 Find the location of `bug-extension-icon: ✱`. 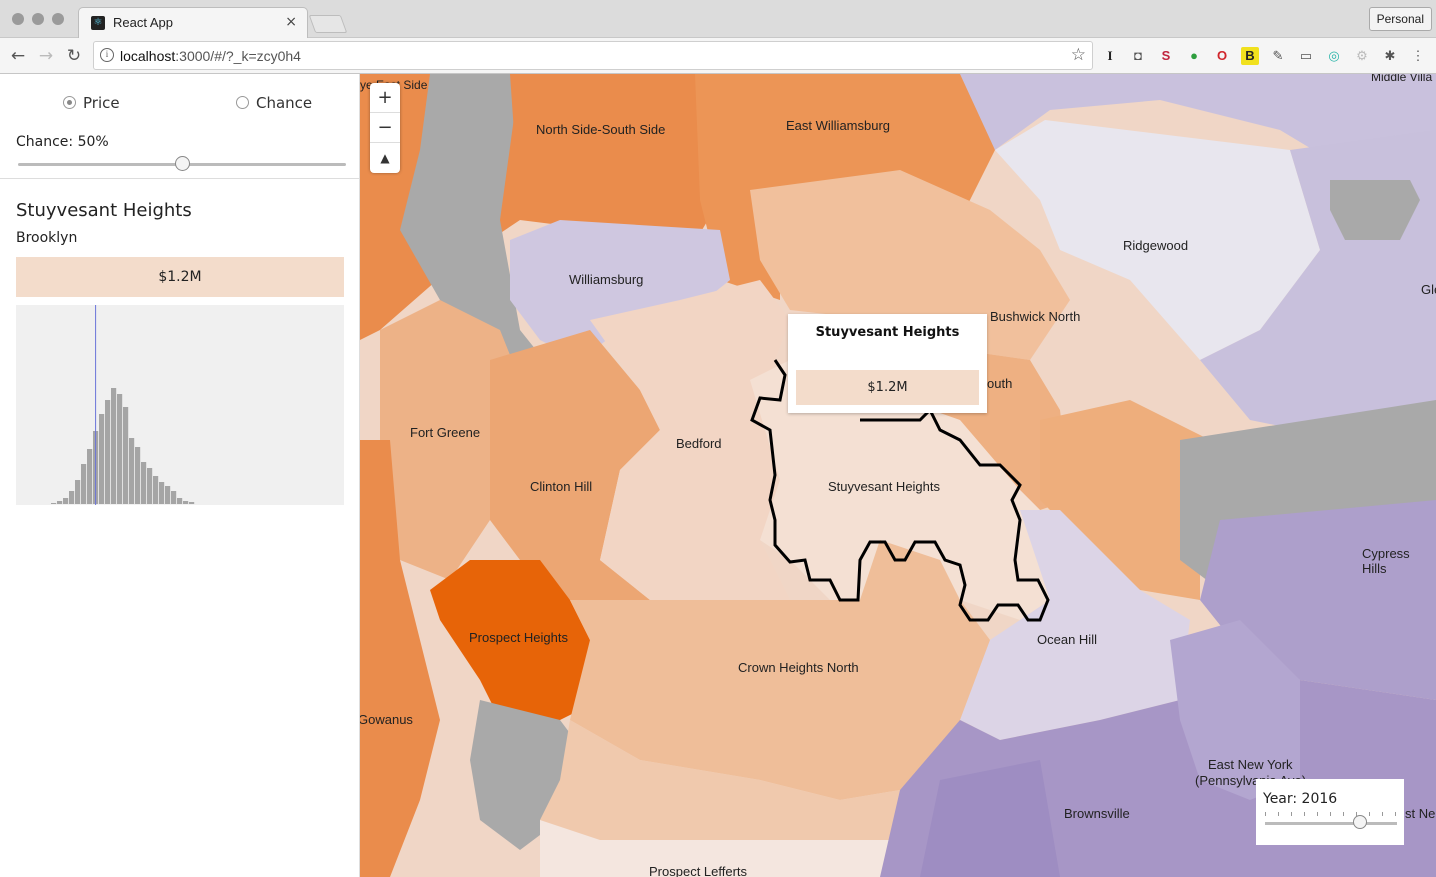

bug-extension-icon: ✱ is located at coordinates (1390, 56).